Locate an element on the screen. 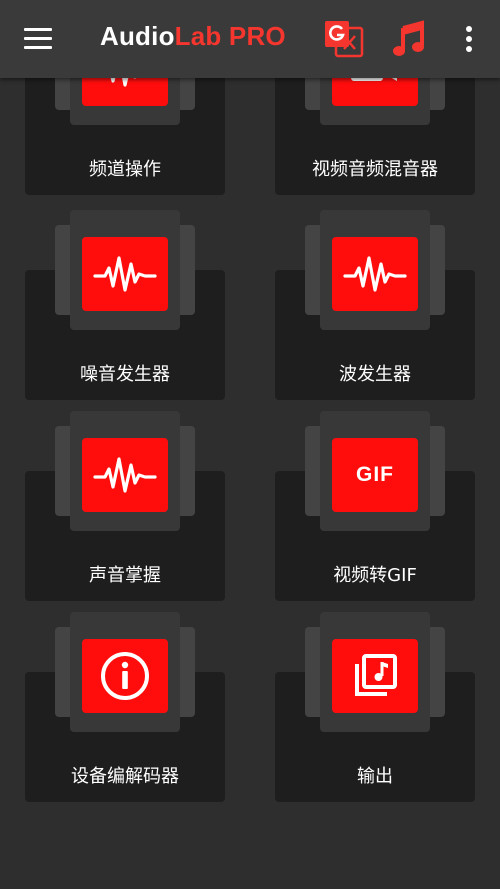 Image resolution: width=500 pixels, height=889 pixels. tile-label: 波发生器 is located at coordinates (375, 374).